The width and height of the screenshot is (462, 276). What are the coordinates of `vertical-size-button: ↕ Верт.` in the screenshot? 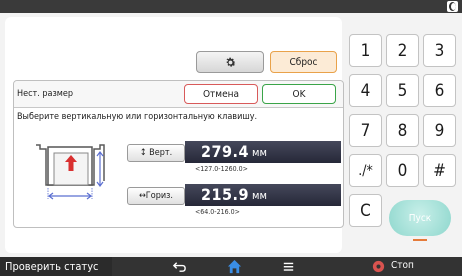 It's located at (156, 153).